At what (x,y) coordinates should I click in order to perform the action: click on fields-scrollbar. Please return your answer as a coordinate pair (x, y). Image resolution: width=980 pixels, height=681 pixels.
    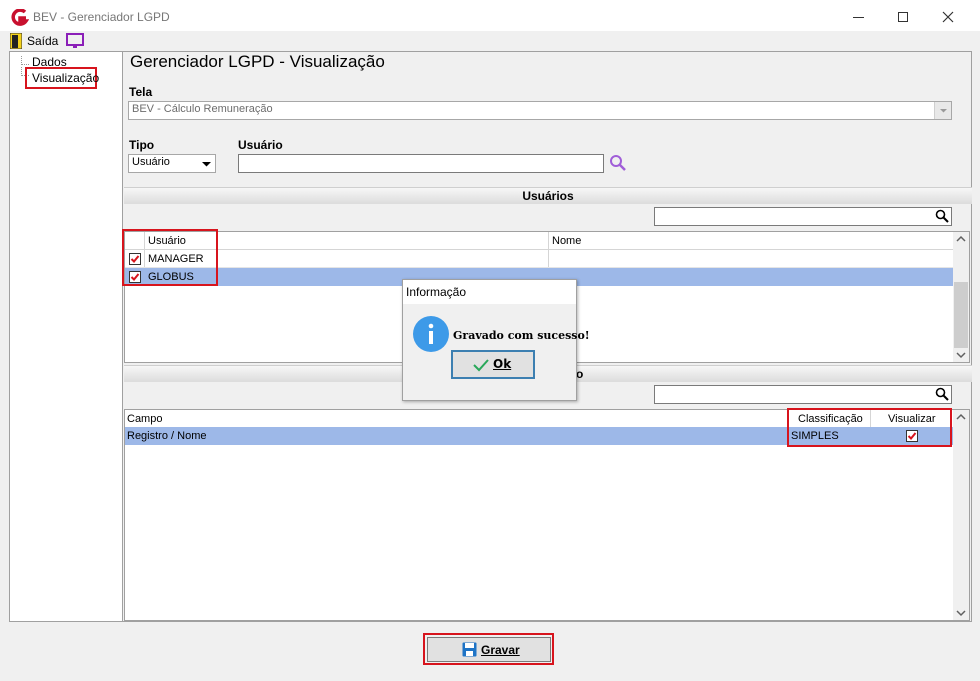
    Looking at the image, I should click on (961, 515).